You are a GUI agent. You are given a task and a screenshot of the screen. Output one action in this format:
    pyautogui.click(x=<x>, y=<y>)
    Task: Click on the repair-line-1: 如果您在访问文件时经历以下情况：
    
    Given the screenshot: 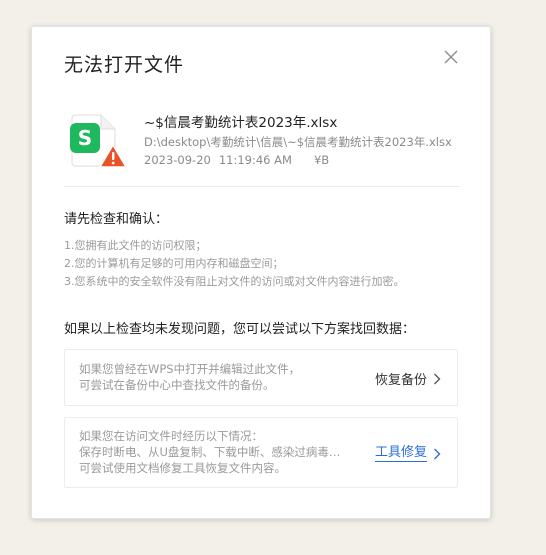 What is the action you would take?
    pyautogui.click(x=171, y=436)
    